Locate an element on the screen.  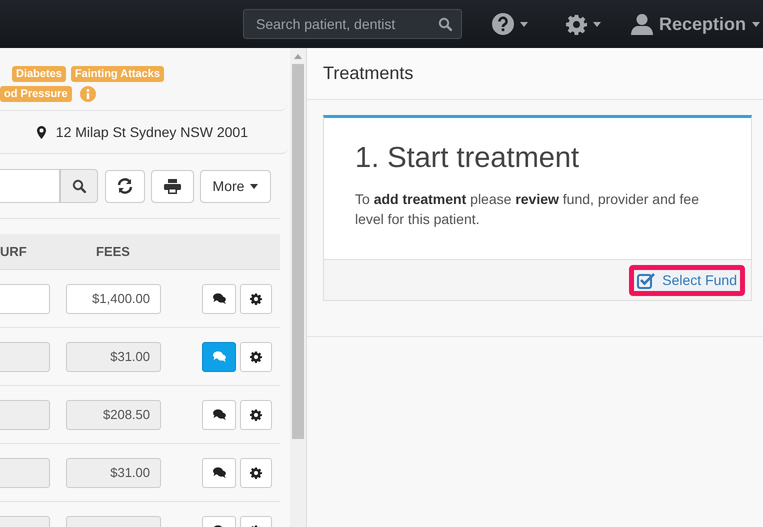
print-button is located at coordinates (172, 186).